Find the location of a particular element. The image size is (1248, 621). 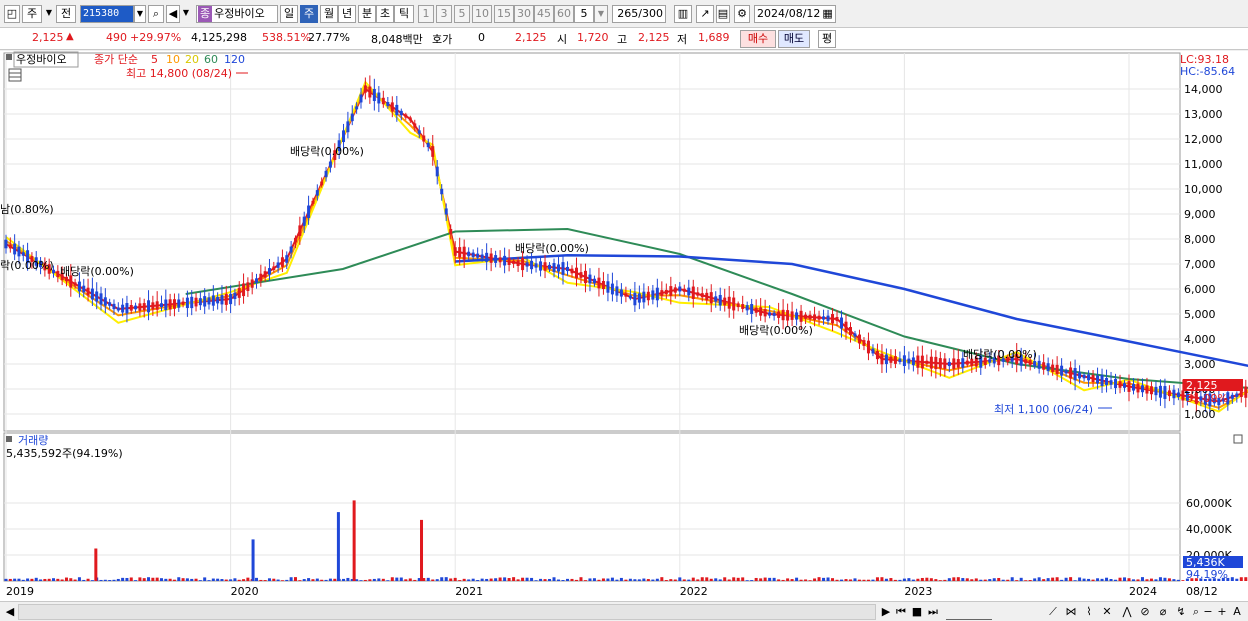

buy-button: 매수 is located at coordinates (758, 39).